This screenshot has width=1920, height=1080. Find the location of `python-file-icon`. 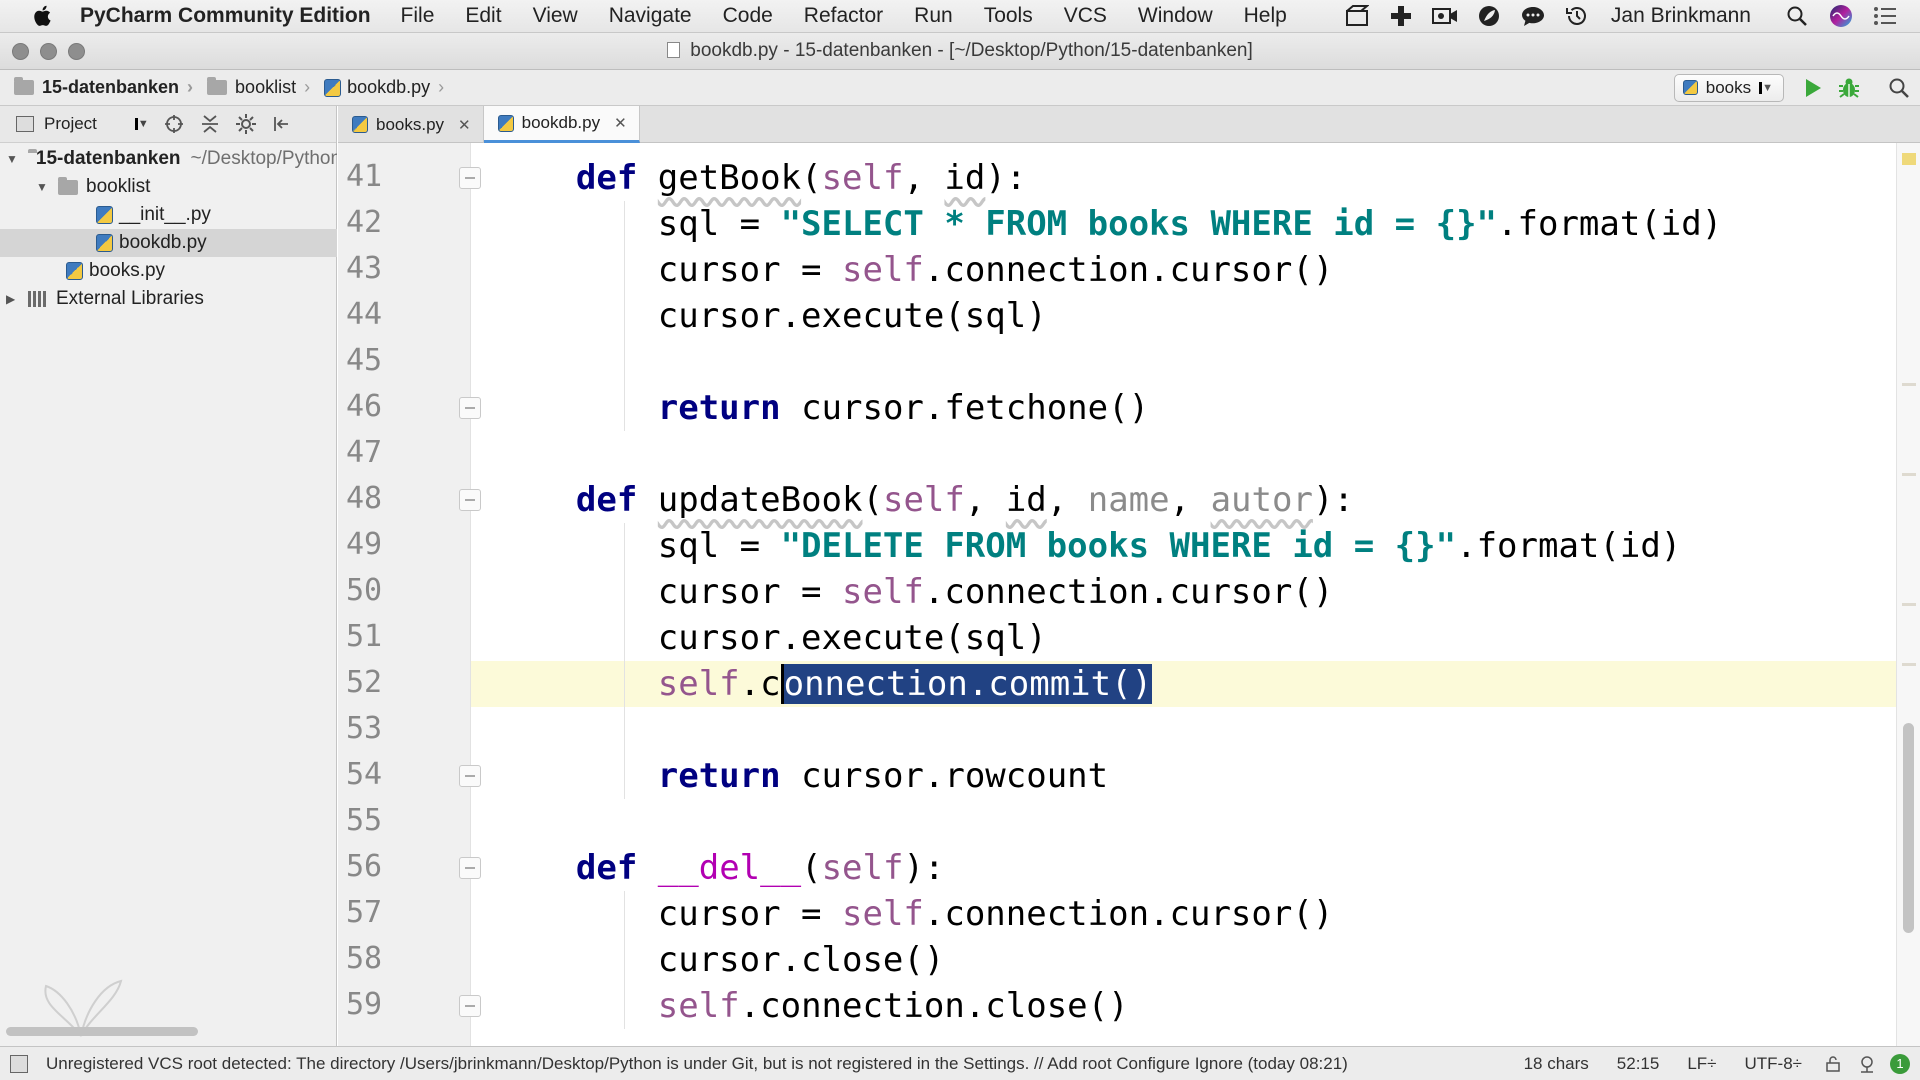

python-file-icon is located at coordinates (360, 124).